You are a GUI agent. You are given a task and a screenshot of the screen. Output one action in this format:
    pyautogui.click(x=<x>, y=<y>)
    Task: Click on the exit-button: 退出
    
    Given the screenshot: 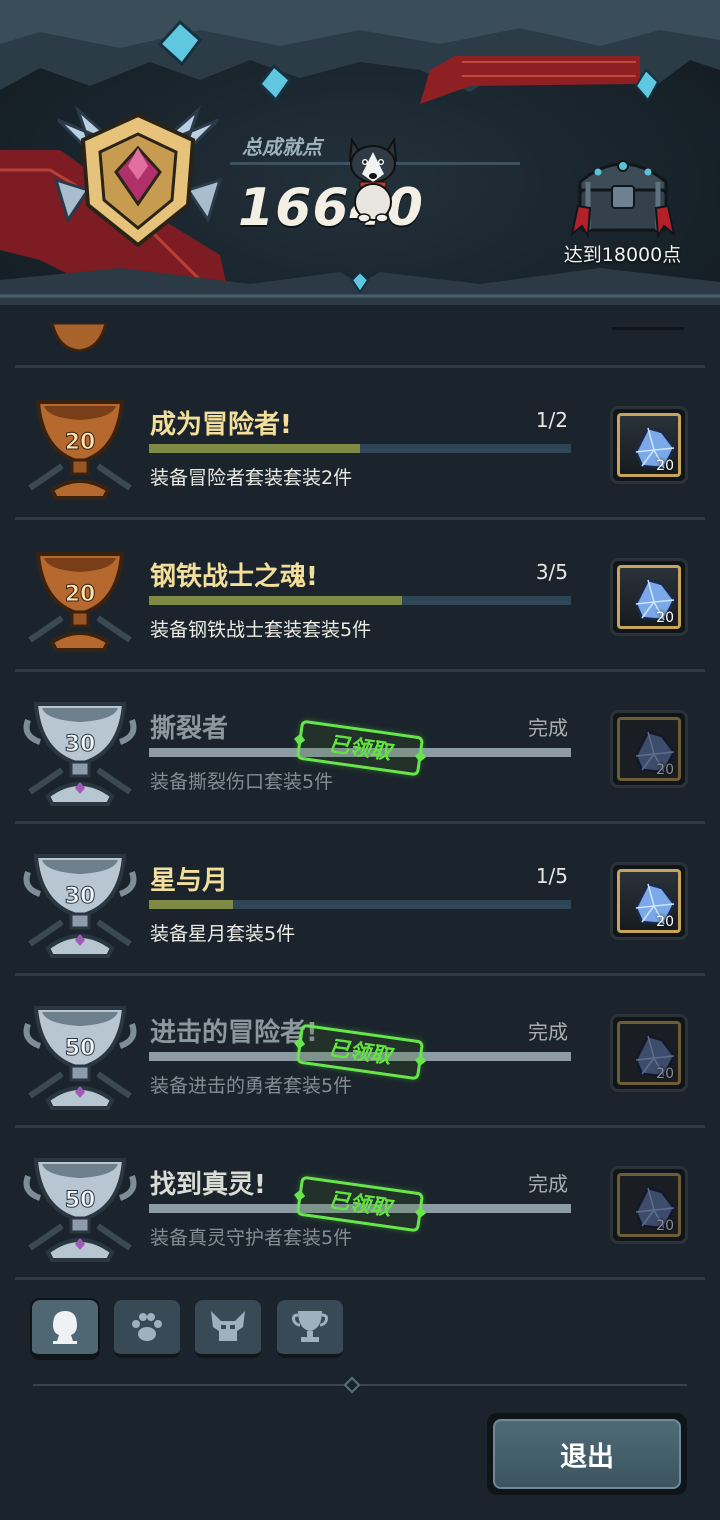 What is the action you would take?
    pyautogui.click(x=587, y=1454)
    